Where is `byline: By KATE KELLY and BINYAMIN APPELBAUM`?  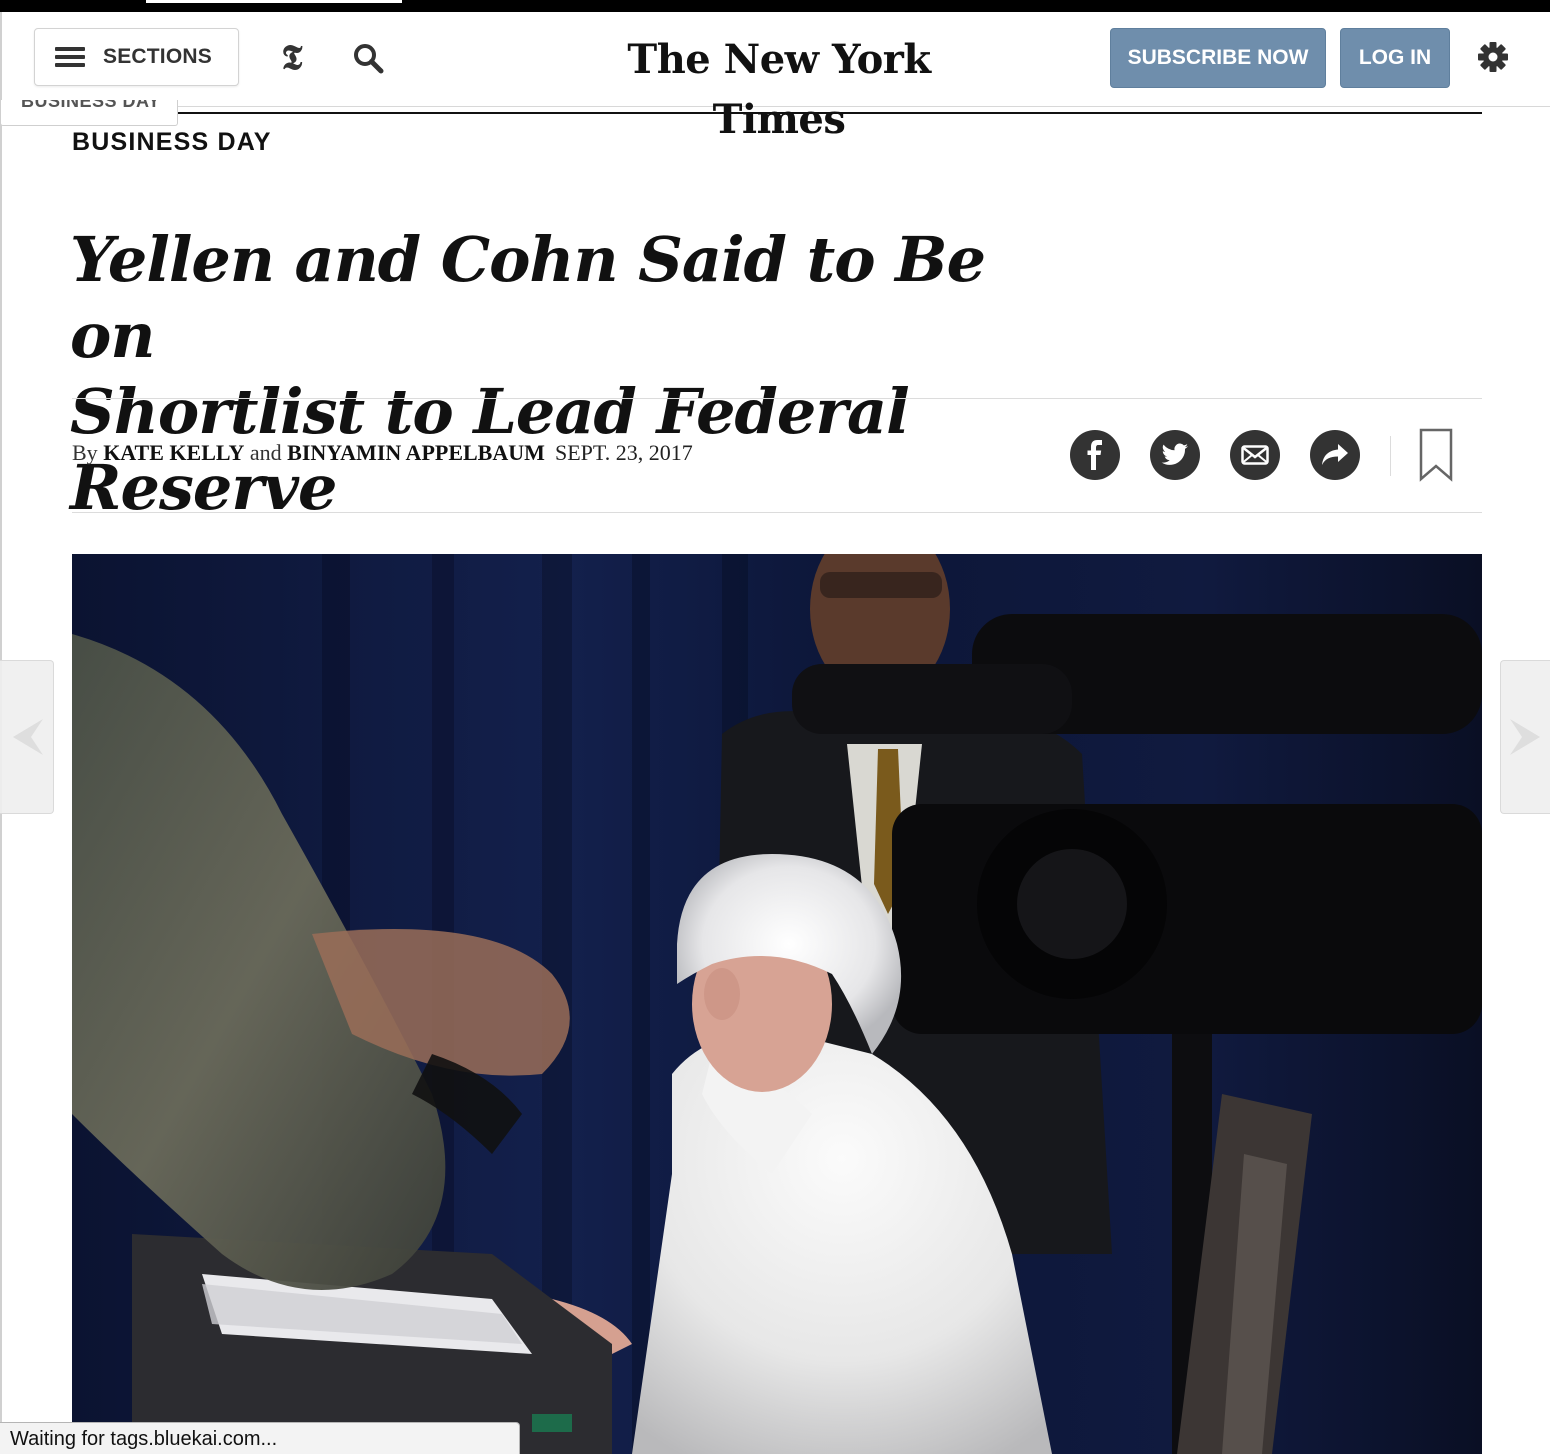 byline: By KATE KELLY and BINYAMIN APPELBAUM is located at coordinates (308, 453).